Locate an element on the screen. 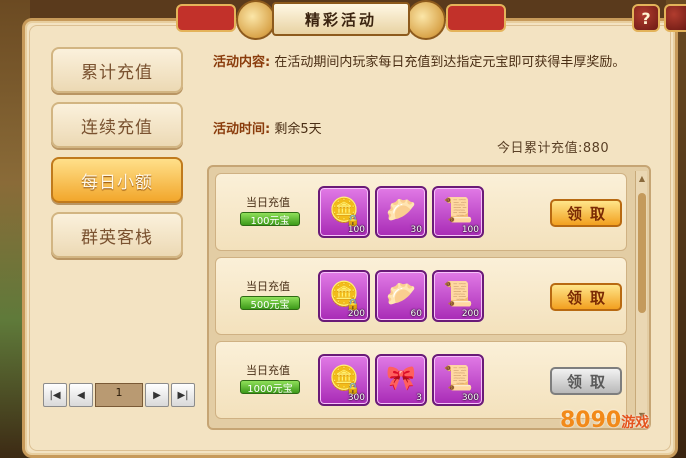 This screenshot has width=686, height=458. close-button is located at coordinates (675, 18).